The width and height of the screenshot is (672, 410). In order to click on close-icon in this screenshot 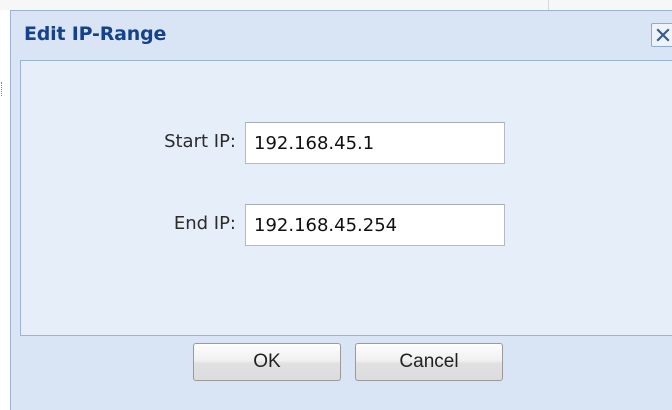, I will do `click(663, 35)`.